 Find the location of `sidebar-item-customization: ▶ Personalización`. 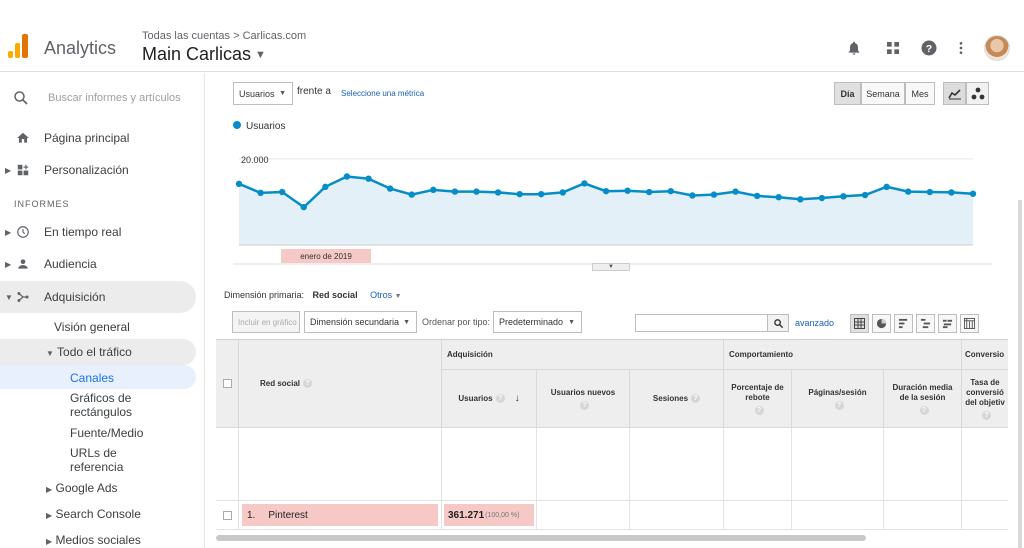

sidebar-item-customization: ▶ Personalización is located at coordinates (98, 170).